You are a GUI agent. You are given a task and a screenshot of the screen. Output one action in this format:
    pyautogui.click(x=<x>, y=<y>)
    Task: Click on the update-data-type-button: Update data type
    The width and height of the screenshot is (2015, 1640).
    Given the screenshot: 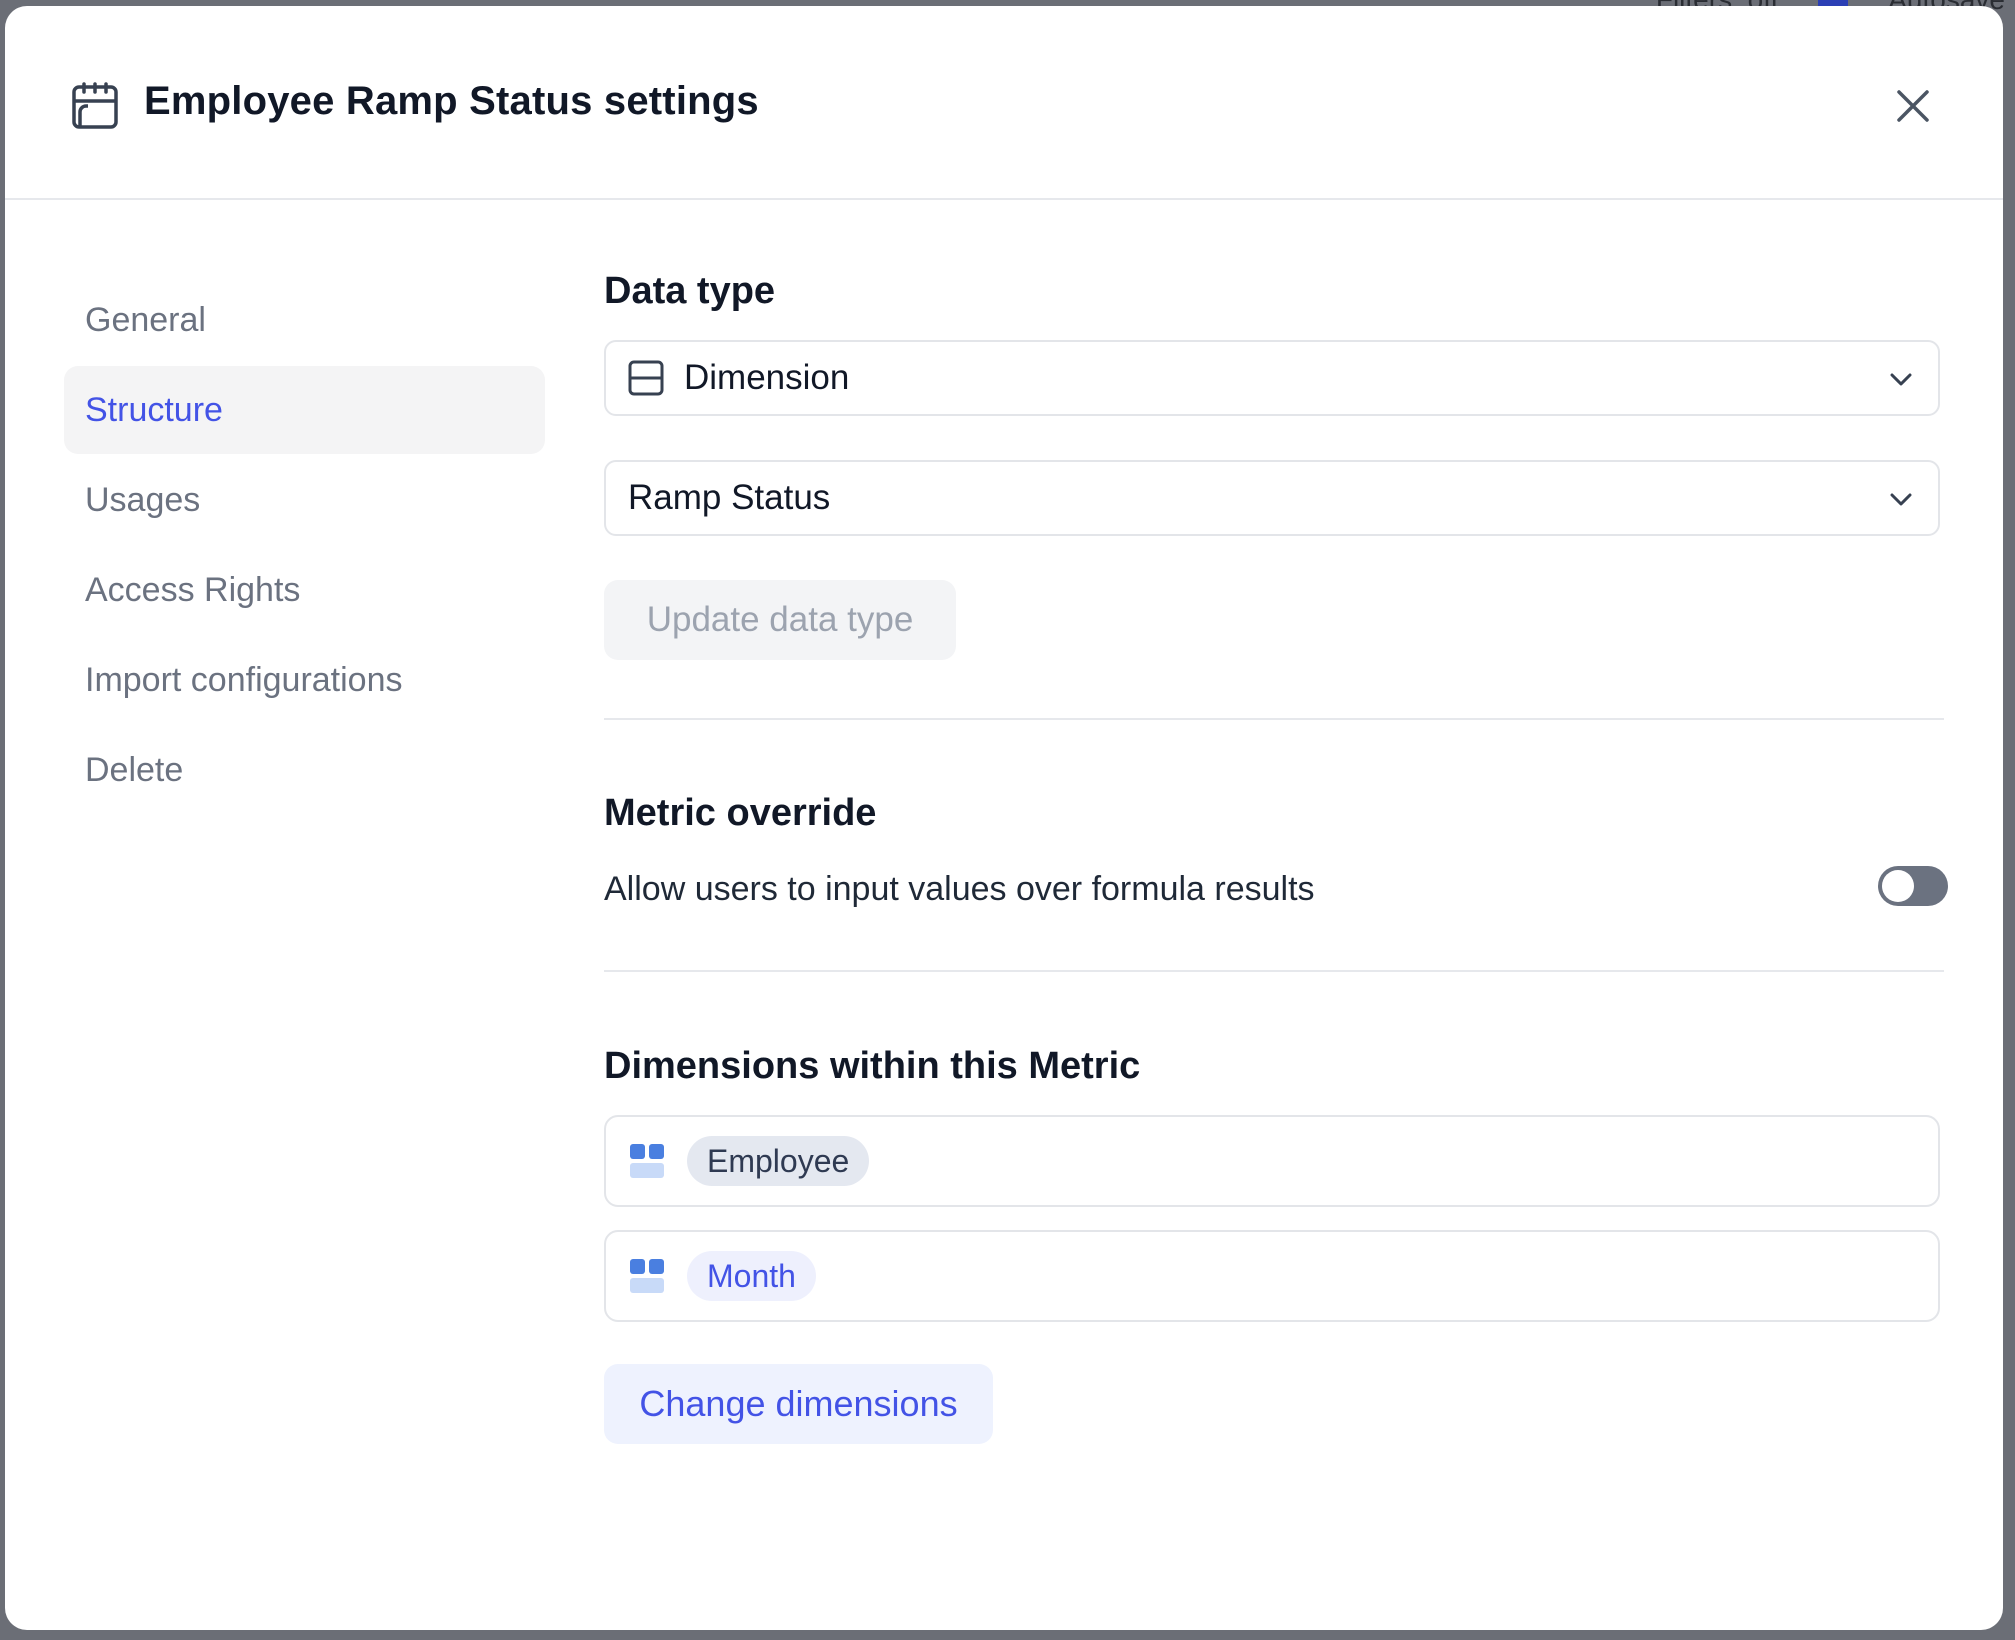 What is the action you would take?
    pyautogui.click(x=780, y=620)
    